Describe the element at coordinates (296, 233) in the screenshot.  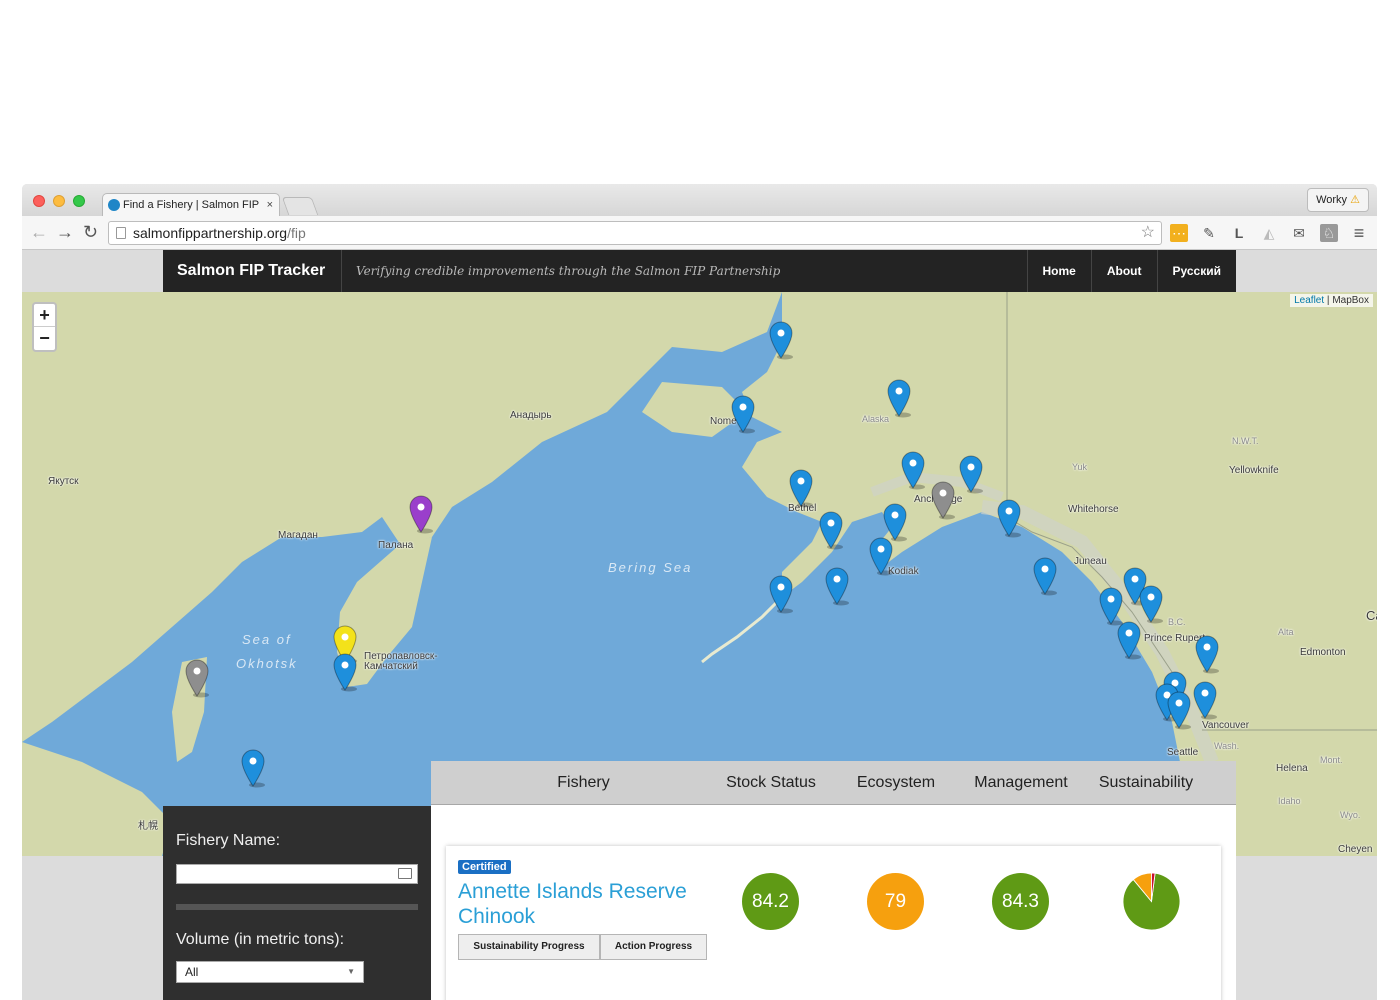
I see `url-path: /fip` at that location.